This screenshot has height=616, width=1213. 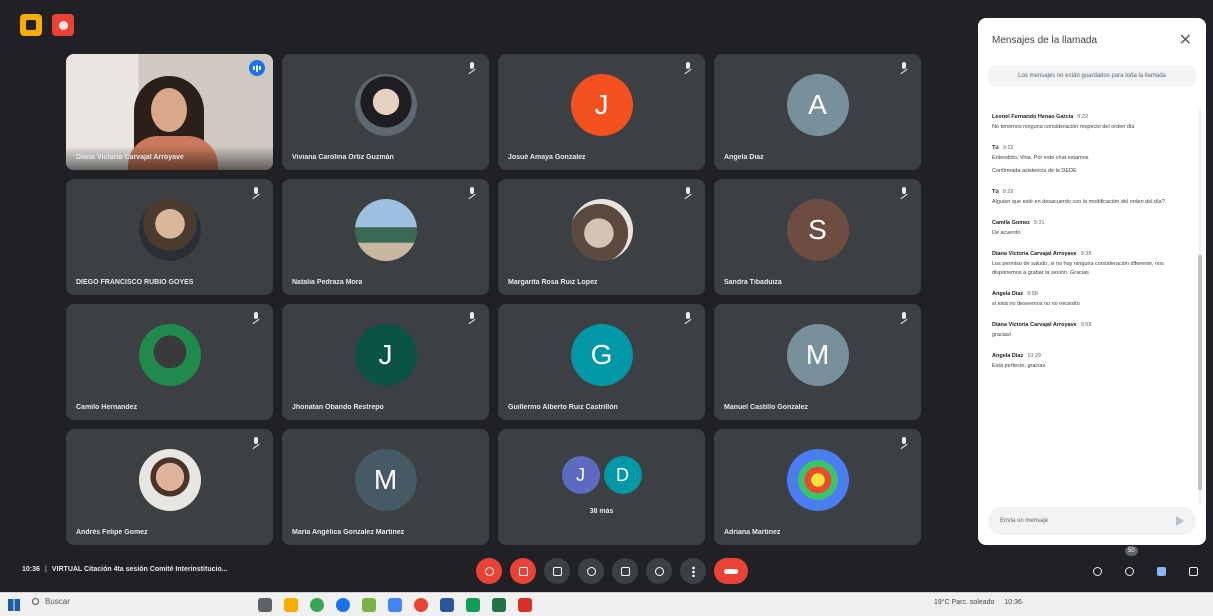 What do you see at coordinates (817, 230) in the screenshot?
I see `avatar-letter: S` at bounding box center [817, 230].